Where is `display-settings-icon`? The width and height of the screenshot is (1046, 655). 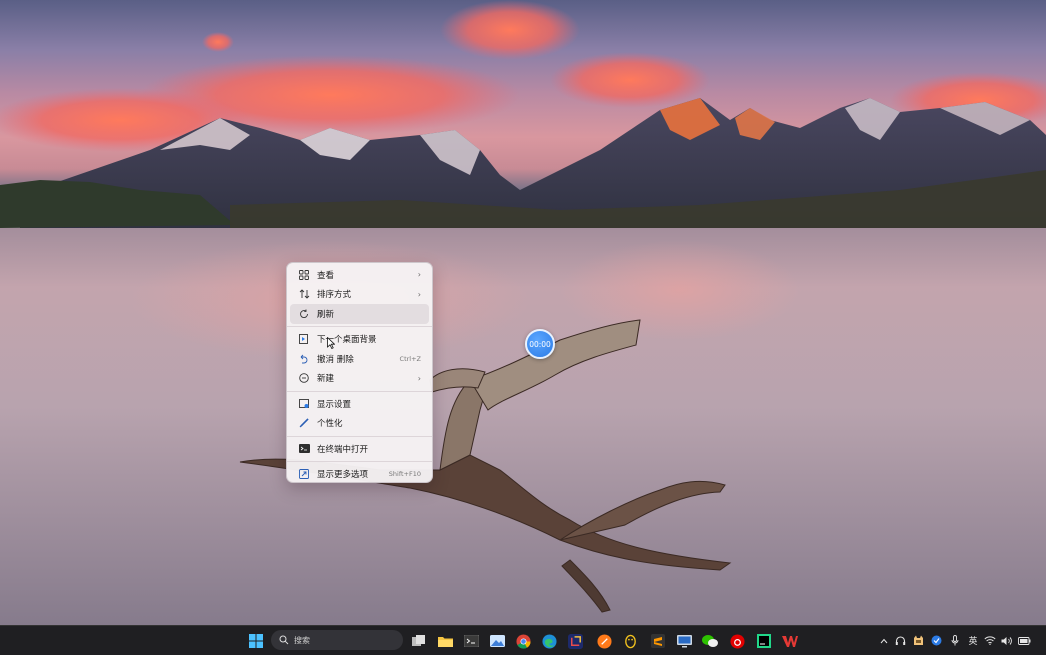 display-settings-icon is located at coordinates (304, 404).